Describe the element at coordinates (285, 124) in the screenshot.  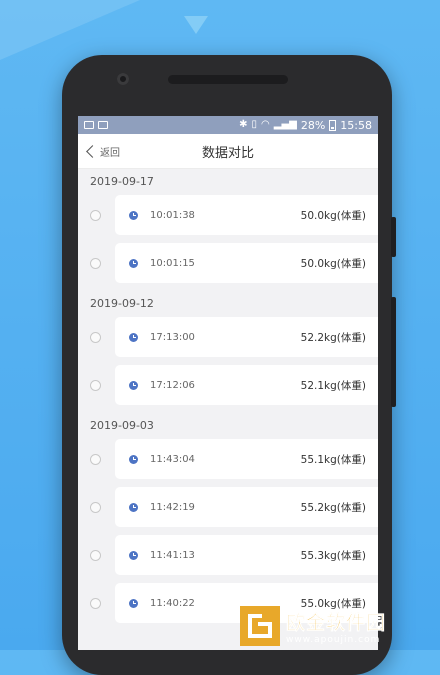
I see `signal-icon: ▂▄▆` at that location.